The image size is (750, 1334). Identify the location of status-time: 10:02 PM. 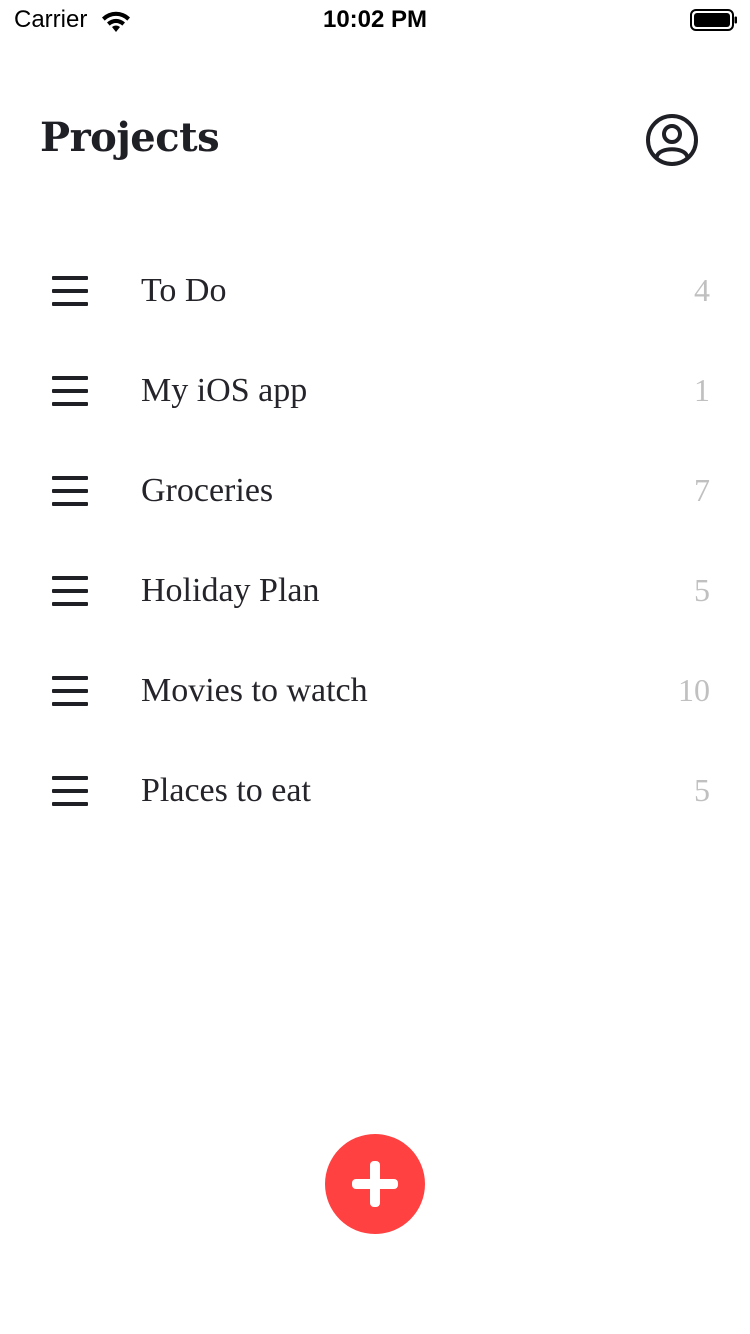
(375, 19).